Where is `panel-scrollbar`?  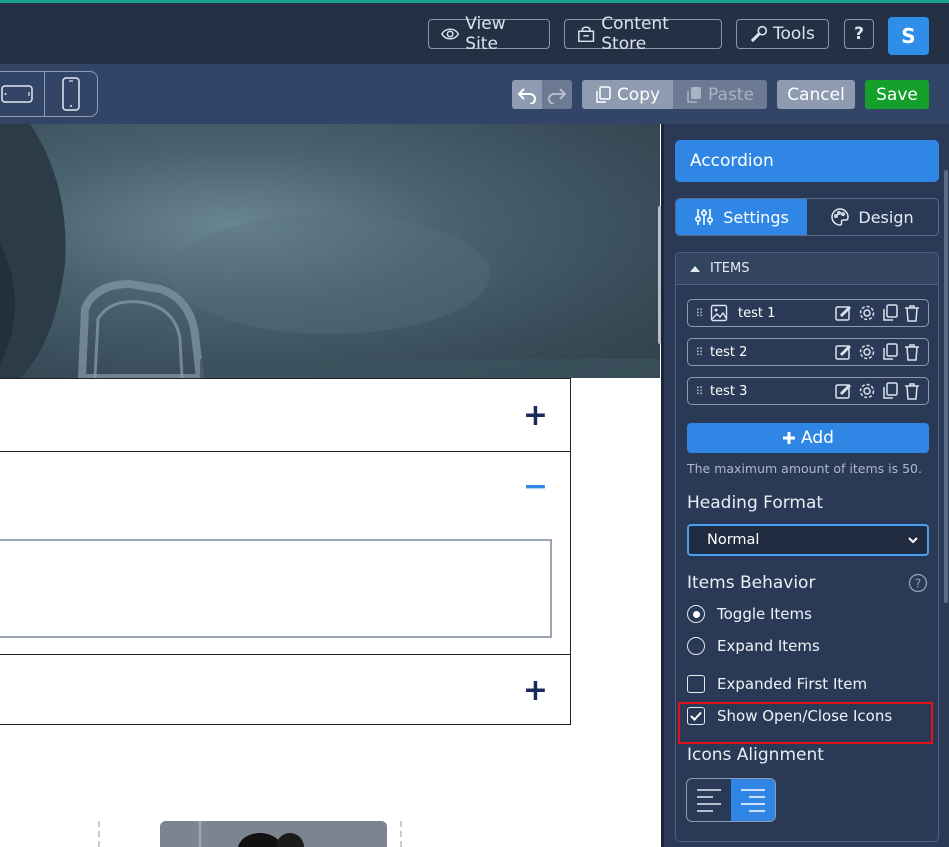 panel-scrollbar is located at coordinates (946, 386).